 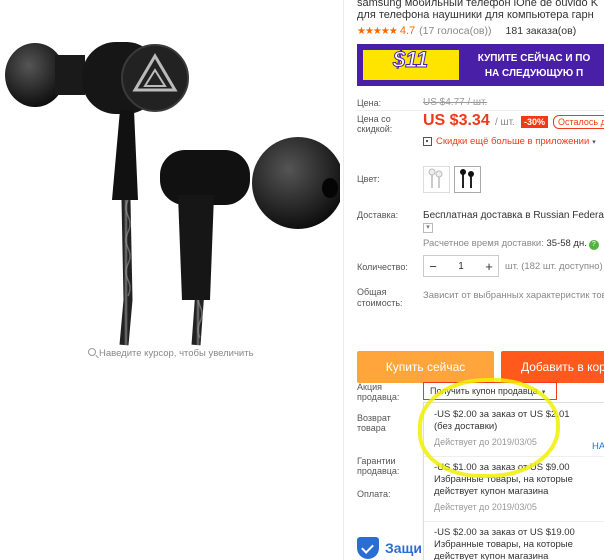 I want to click on app-discount-text: Скидки ещё больше в приложении, so click(x=513, y=141).